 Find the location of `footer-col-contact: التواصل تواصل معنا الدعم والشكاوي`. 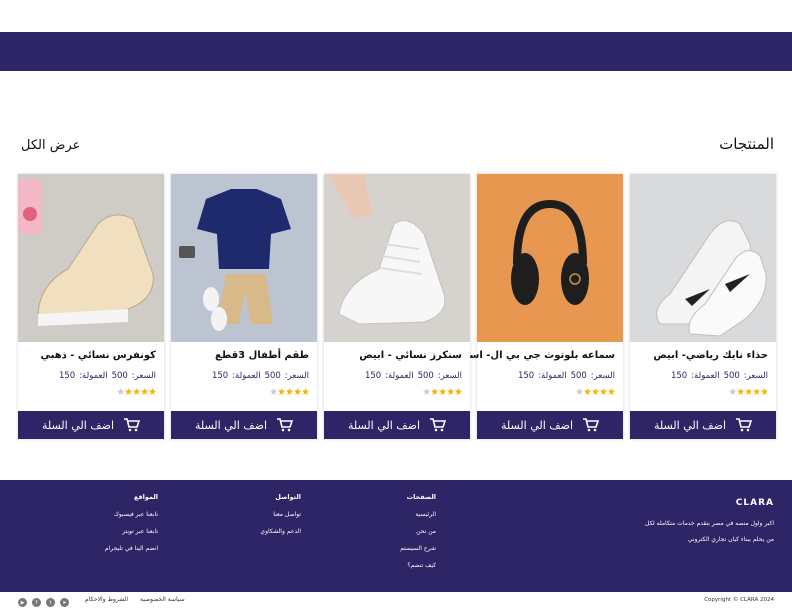

footer-col-contact: التواصل تواصل معنا الدعم والشكاوي is located at coordinates (280, 519).